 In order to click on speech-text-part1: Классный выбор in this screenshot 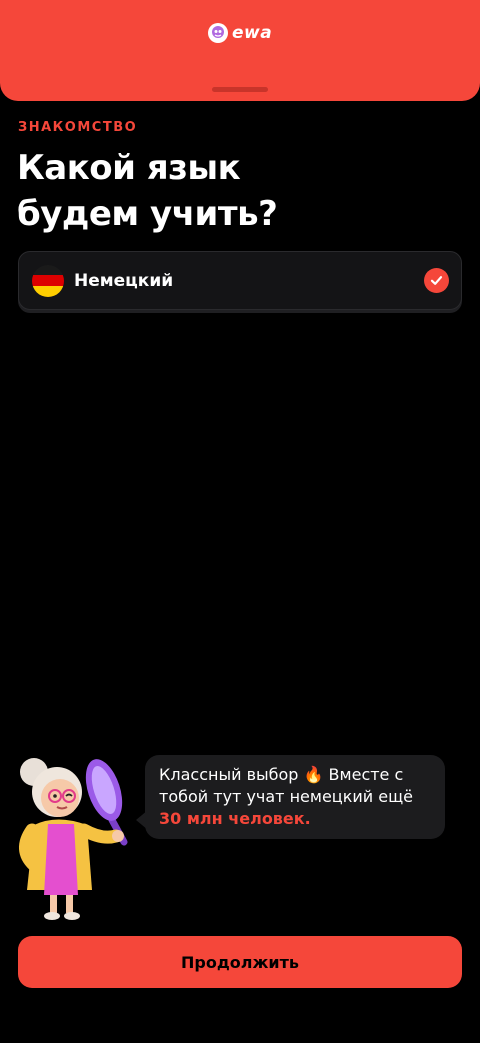, I will do `click(229, 774)`.